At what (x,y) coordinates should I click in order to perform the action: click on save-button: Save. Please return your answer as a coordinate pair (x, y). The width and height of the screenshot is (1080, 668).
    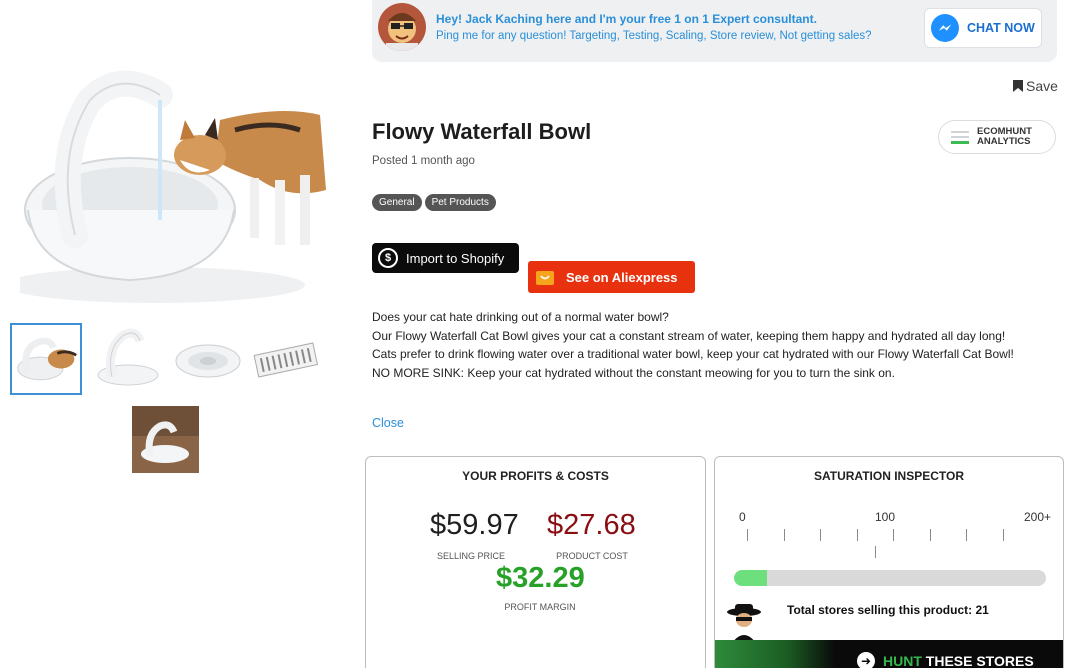
    Looking at the image, I should click on (1035, 86).